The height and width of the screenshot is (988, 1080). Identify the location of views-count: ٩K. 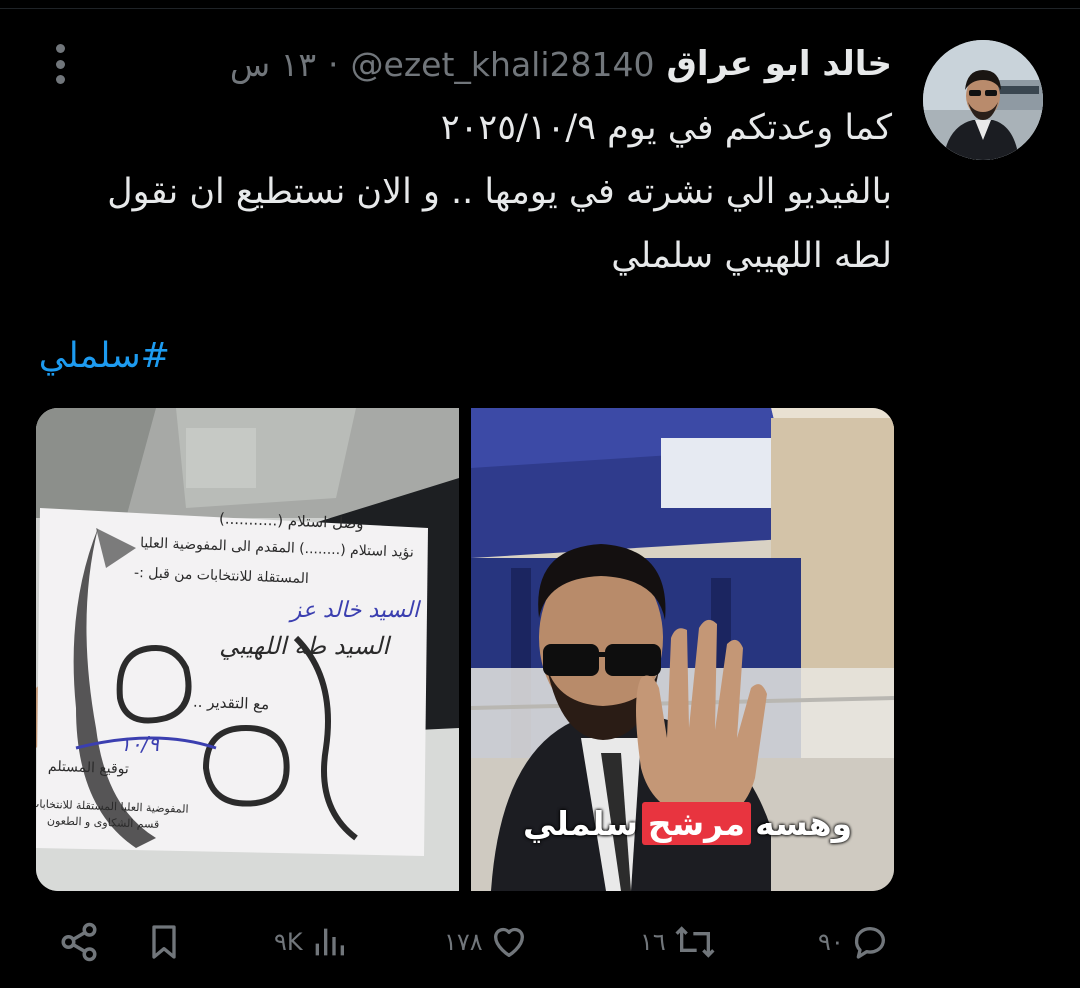
(288, 942).